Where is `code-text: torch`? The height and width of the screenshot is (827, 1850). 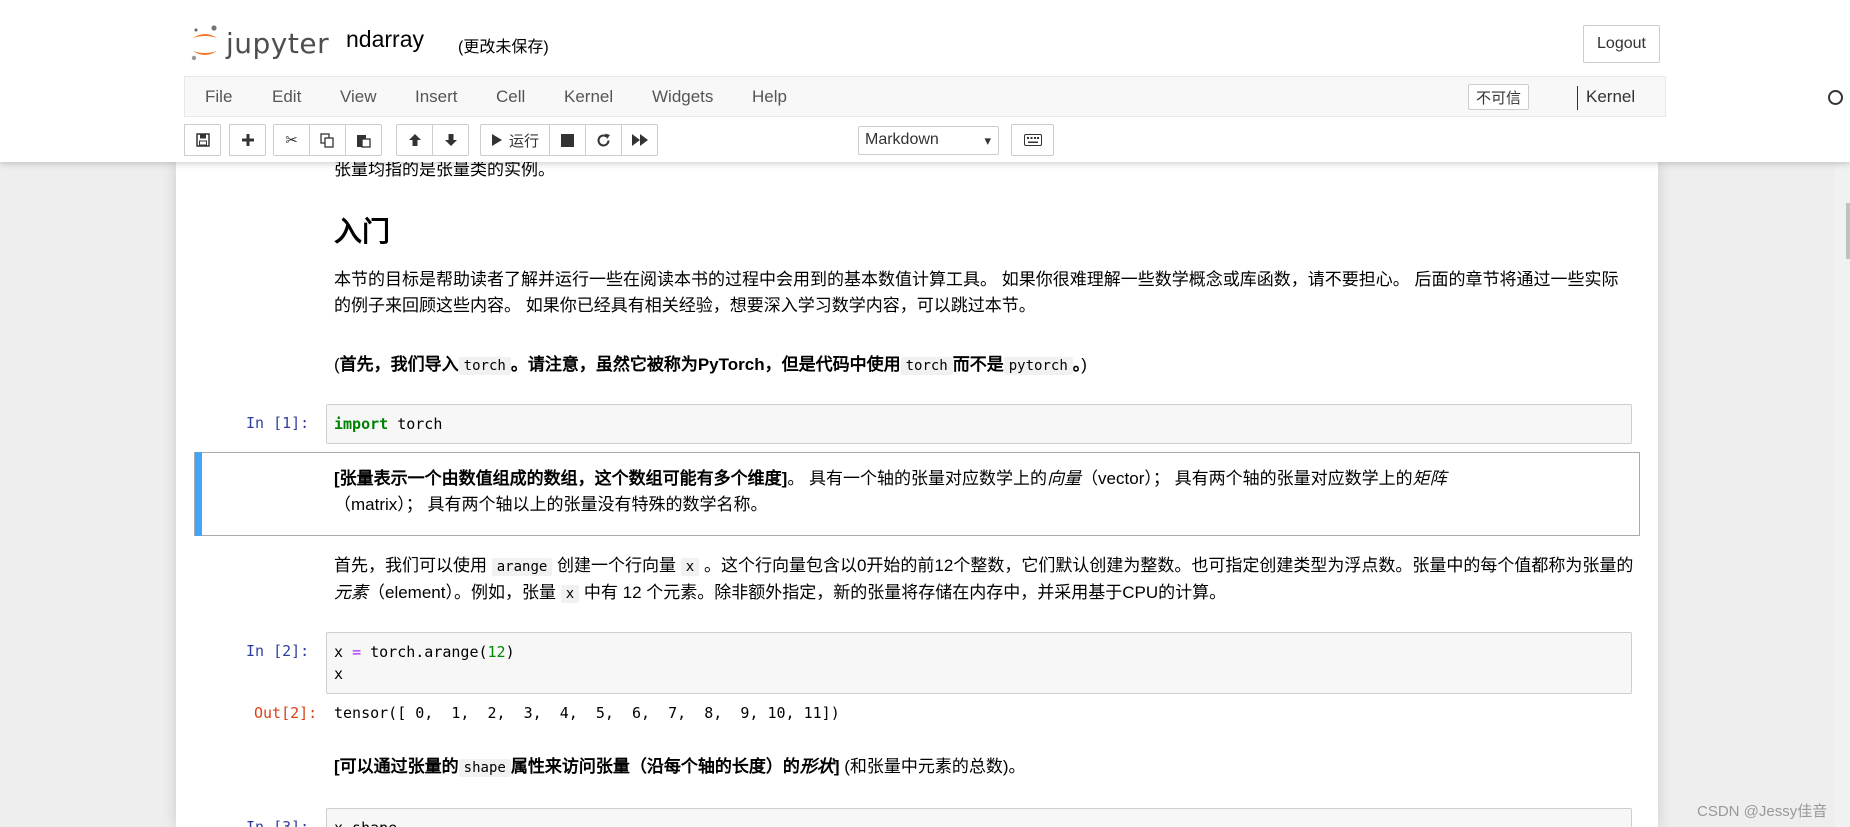
code-text: torch is located at coordinates (415, 424).